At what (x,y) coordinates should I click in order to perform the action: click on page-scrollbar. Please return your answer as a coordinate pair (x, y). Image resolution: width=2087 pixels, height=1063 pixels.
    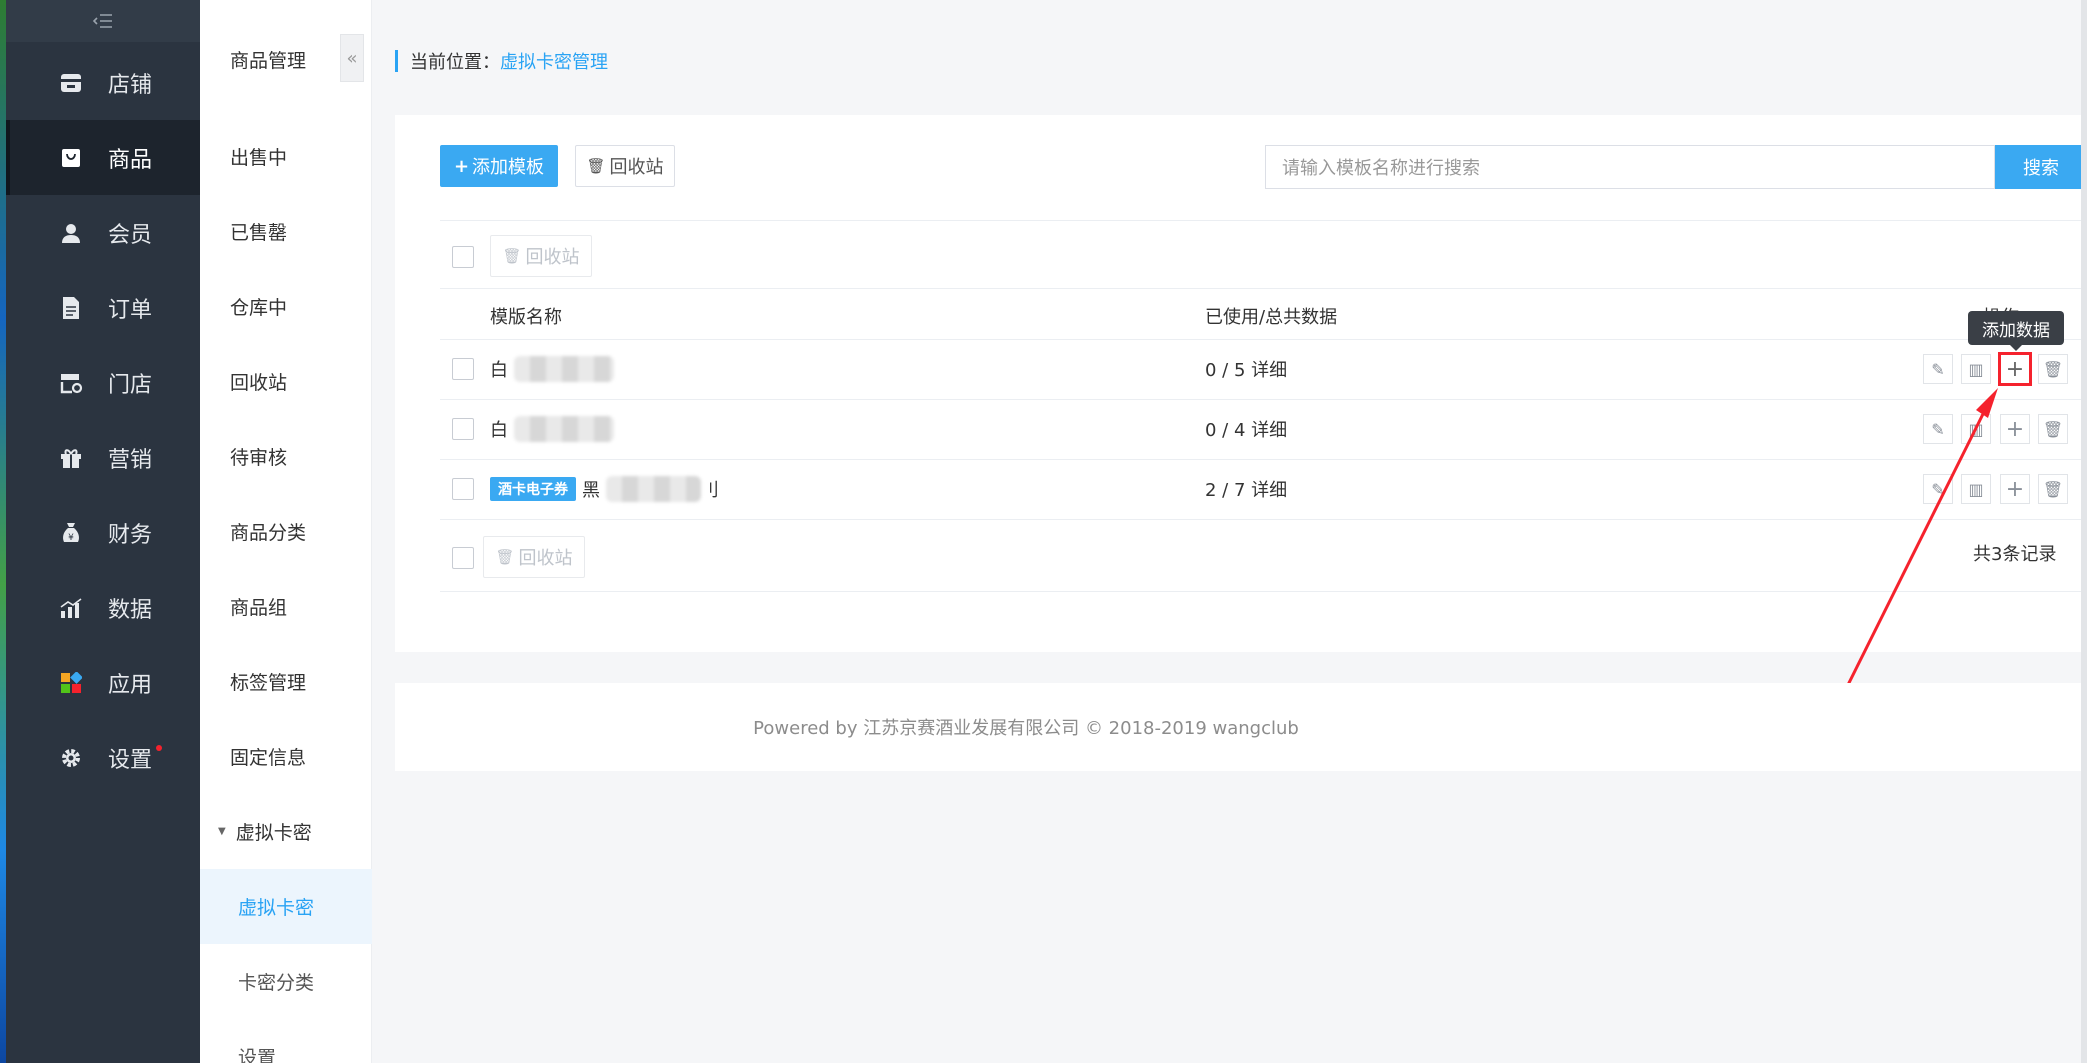
    Looking at the image, I should click on (2084, 531).